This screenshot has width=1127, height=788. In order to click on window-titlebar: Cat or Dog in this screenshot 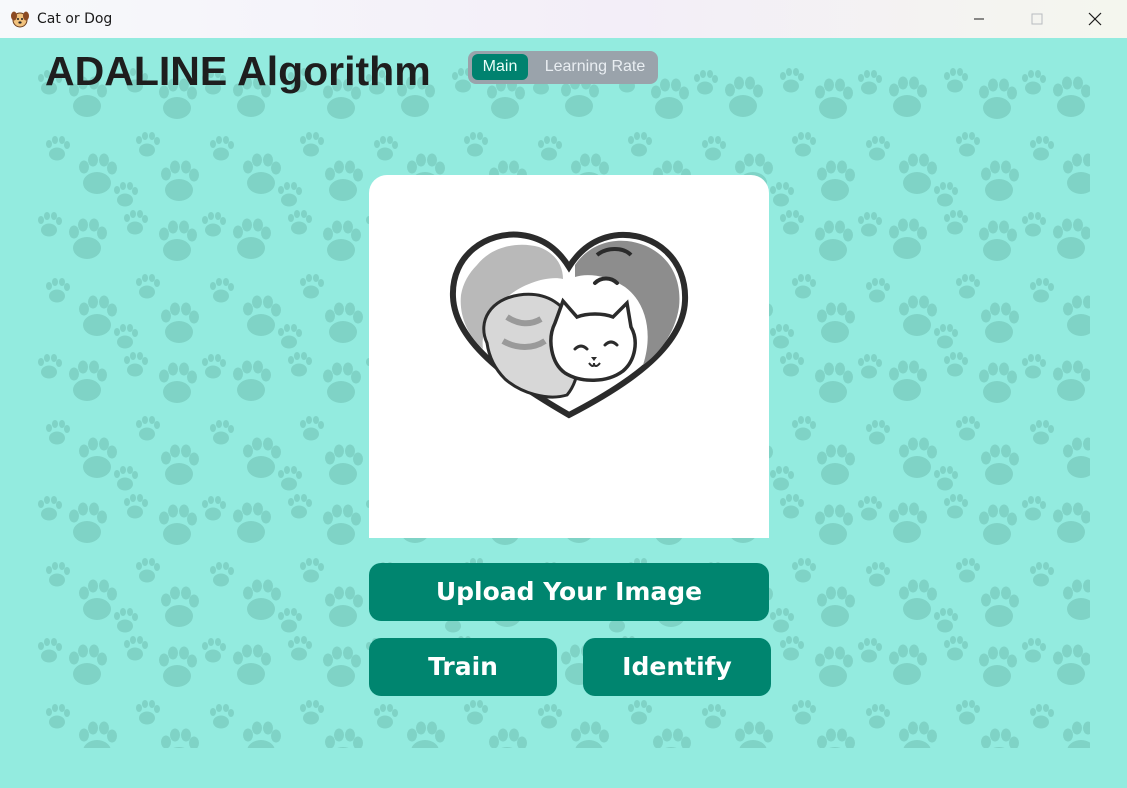, I will do `click(563, 19)`.